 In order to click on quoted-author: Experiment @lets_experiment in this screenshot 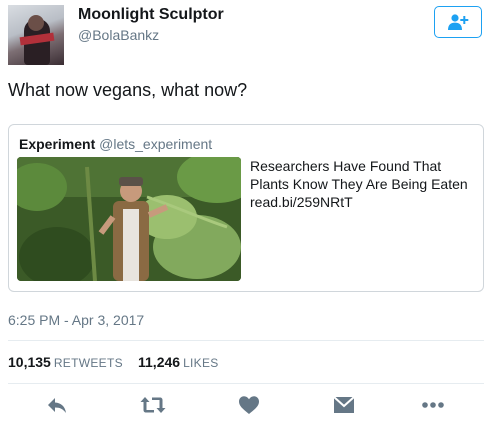, I will do `click(115, 144)`.